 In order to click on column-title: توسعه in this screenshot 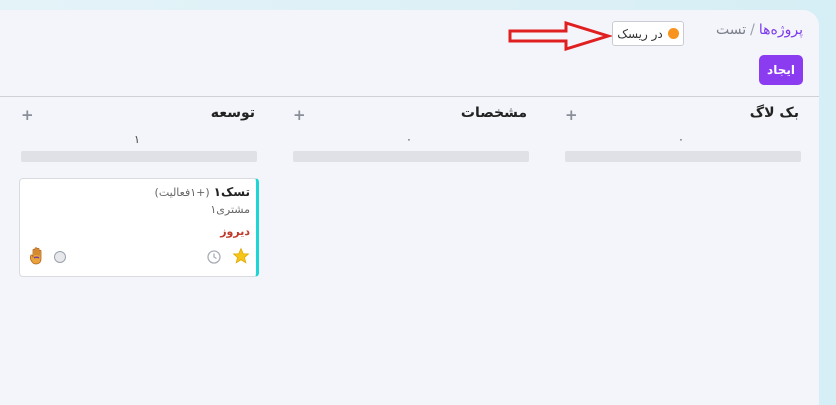, I will do `click(232, 113)`.